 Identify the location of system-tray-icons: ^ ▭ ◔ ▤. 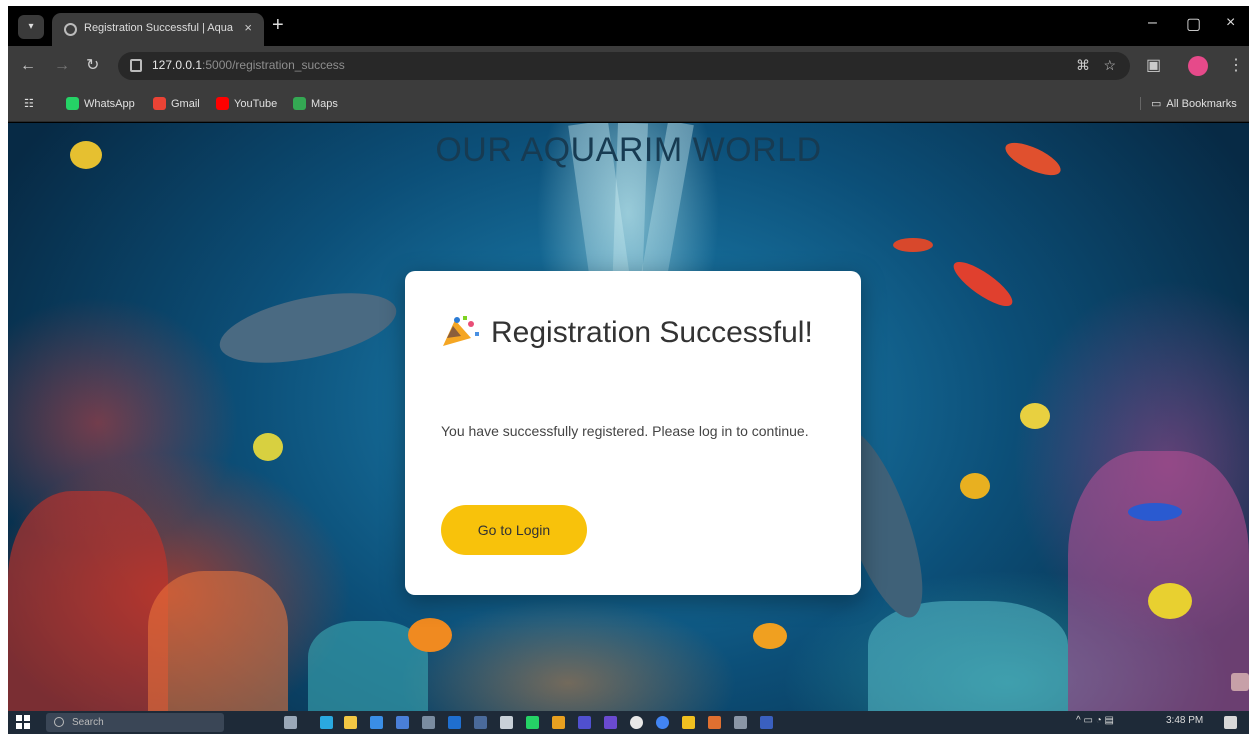
(1095, 720).